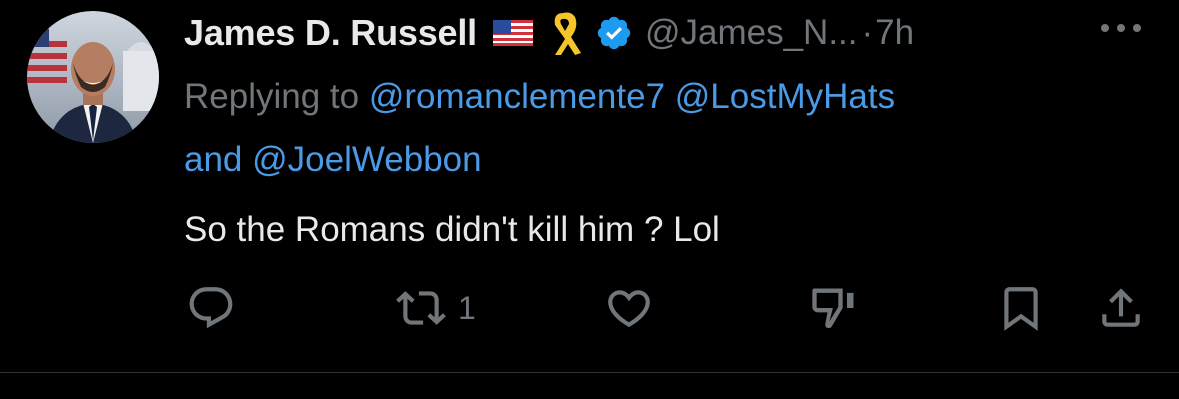 This screenshot has width=1179, height=399. I want to click on retweet-count: 1, so click(467, 307).